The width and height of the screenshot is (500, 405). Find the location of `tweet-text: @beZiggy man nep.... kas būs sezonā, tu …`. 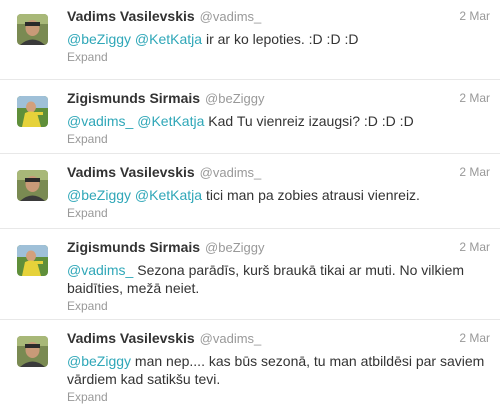

tweet-text: @beZiggy man nep.... kas būs sezonā, tu … is located at coordinates (278, 370).